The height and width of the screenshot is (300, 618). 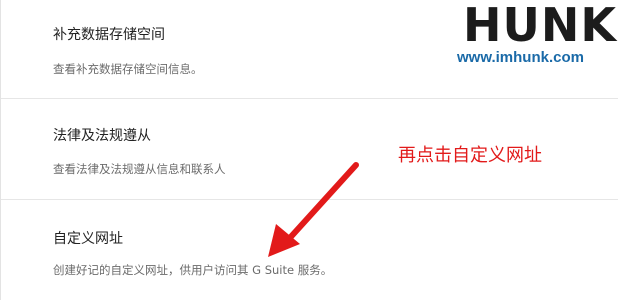 What do you see at coordinates (522, 26) in the screenshot?
I see `watermark-logo-accent-icon` at bounding box center [522, 26].